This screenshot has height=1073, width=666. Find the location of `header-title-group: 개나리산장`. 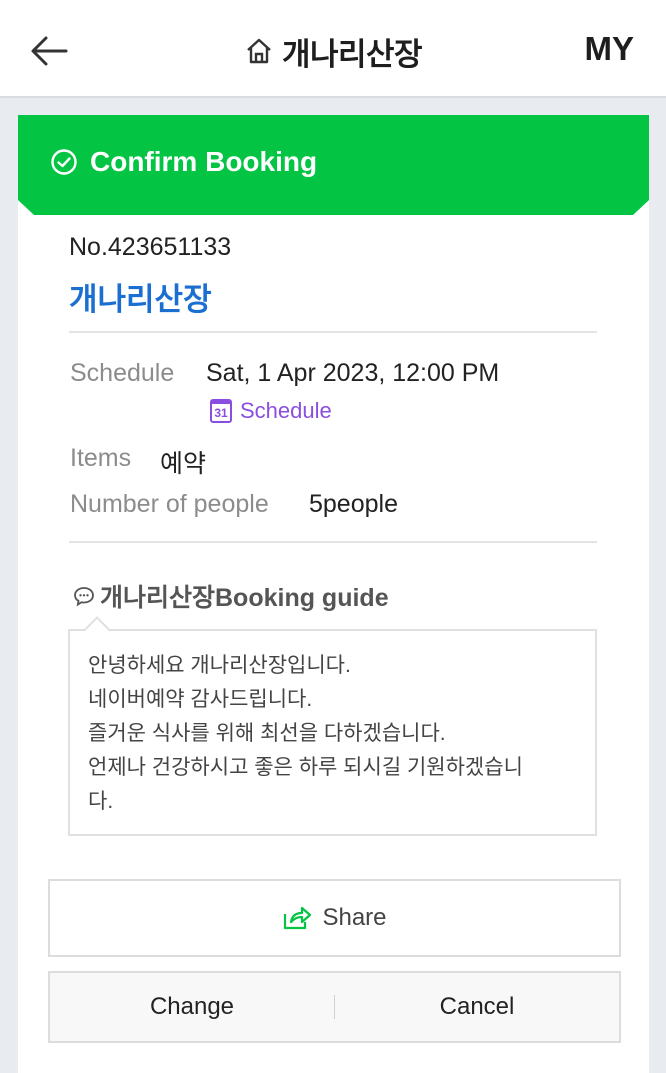

header-title-group: 개나리산장 is located at coordinates (333, 51).